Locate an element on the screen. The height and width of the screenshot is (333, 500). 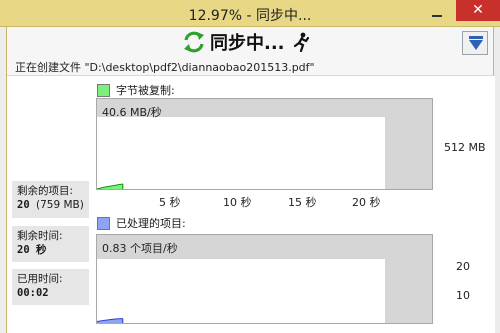
title-bar: 12.97% - 同步中... ✕ is located at coordinates (250, 13).